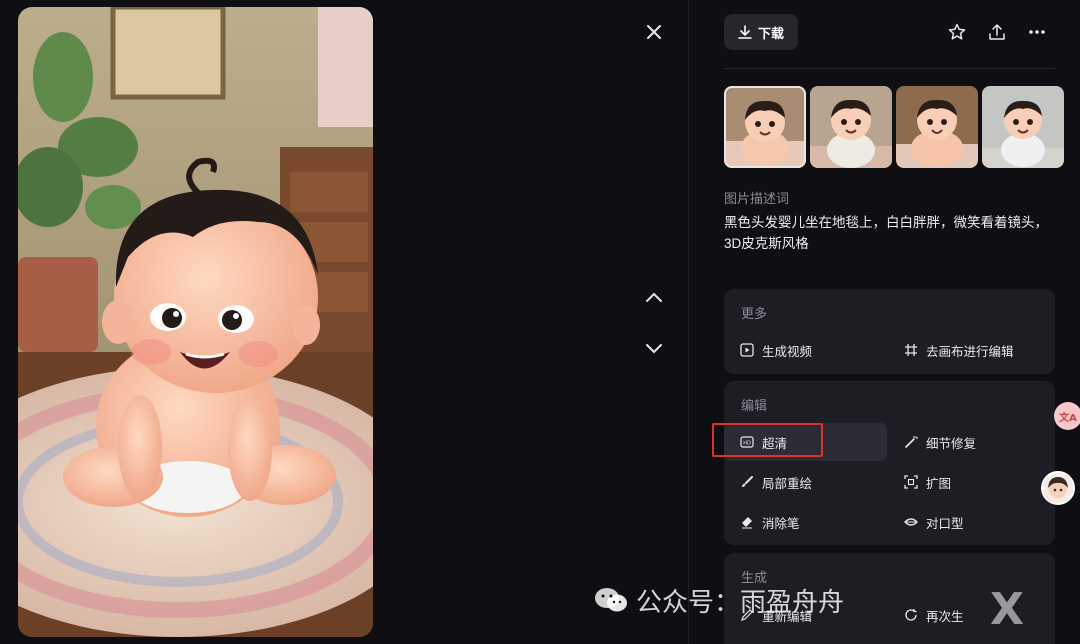 This screenshot has height=644, width=1080. Describe the element at coordinates (611, 600) in the screenshot. I see `wechat-icon` at that location.